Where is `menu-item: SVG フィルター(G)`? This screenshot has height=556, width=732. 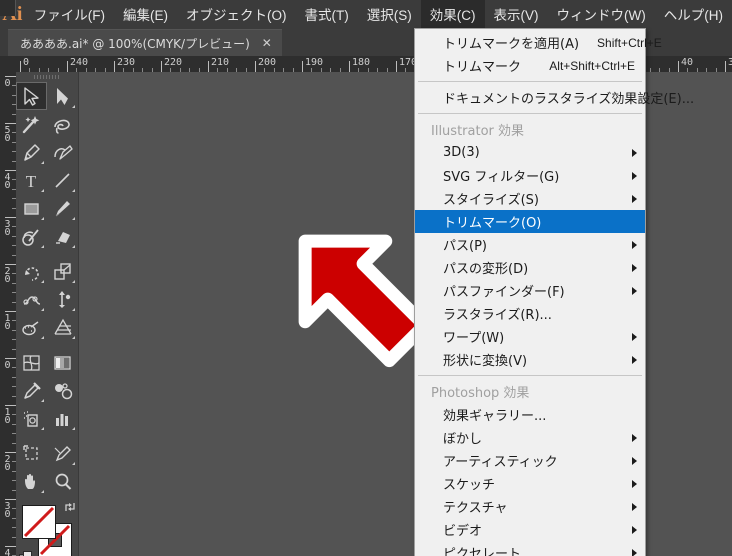 menu-item: SVG フィルター(G) is located at coordinates (530, 175).